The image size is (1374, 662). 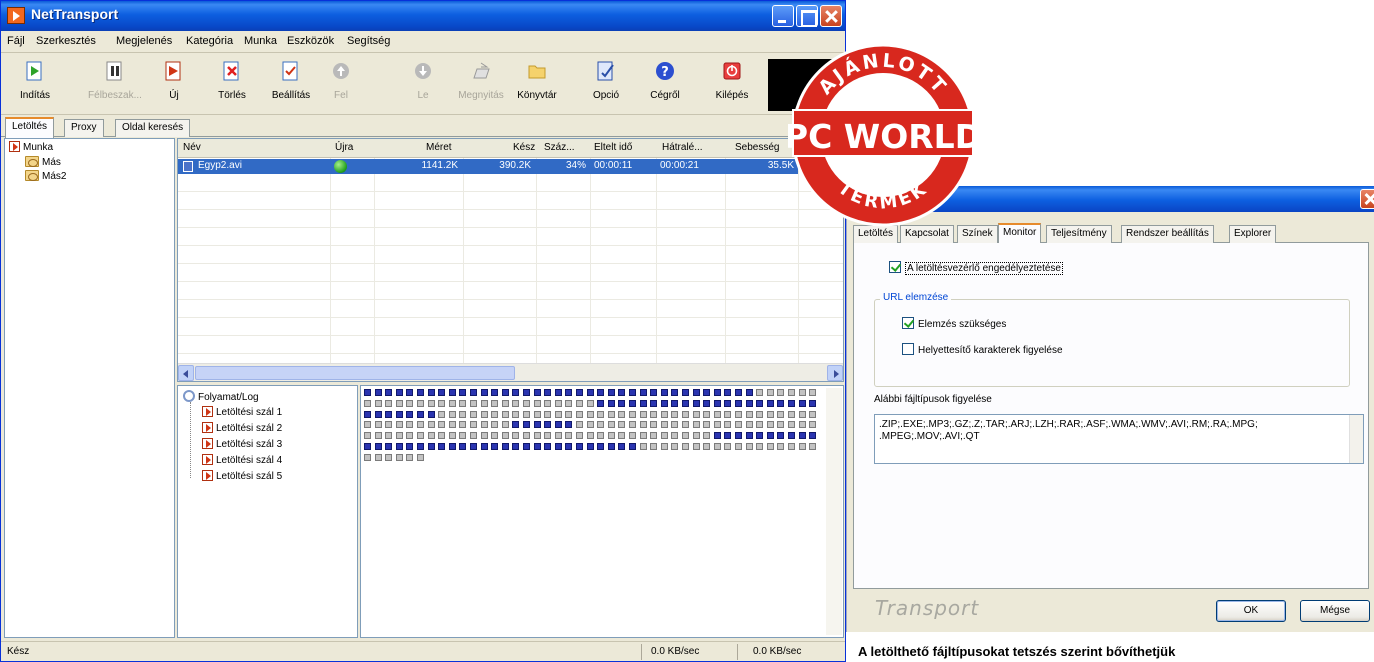 What do you see at coordinates (524, 147) in the screenshot?
I see `column-header: Kész` at bounding box center [524, 147].